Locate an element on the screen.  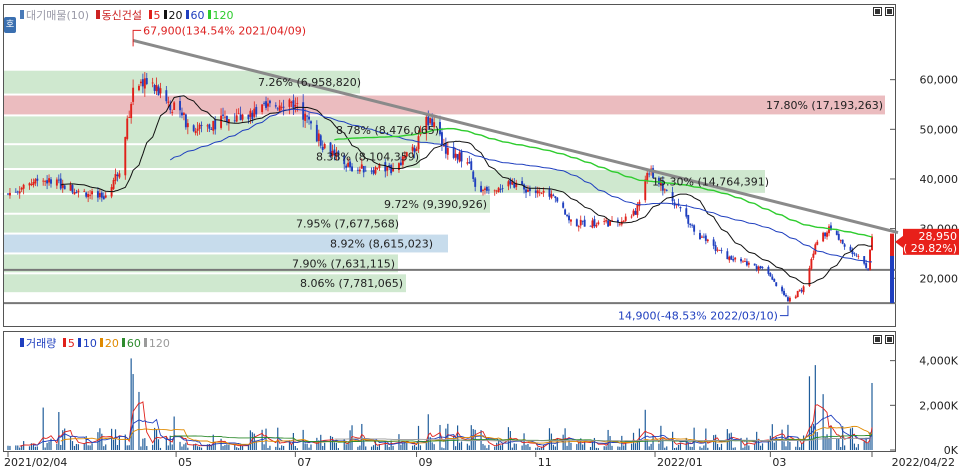
volume-ma20-line is located at coordinates (466, 435).